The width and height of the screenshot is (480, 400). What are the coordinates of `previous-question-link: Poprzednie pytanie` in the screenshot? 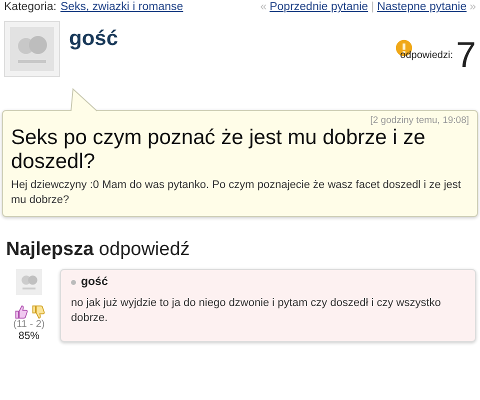 It's located at (319, 7).